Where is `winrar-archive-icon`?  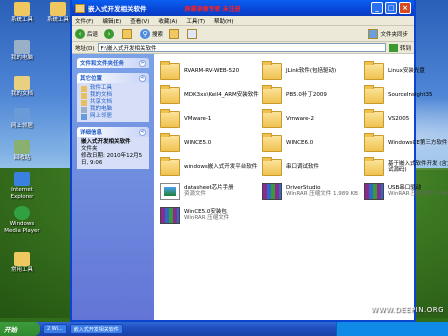
winrar-archive-icon is located at coordinates (374, 191).